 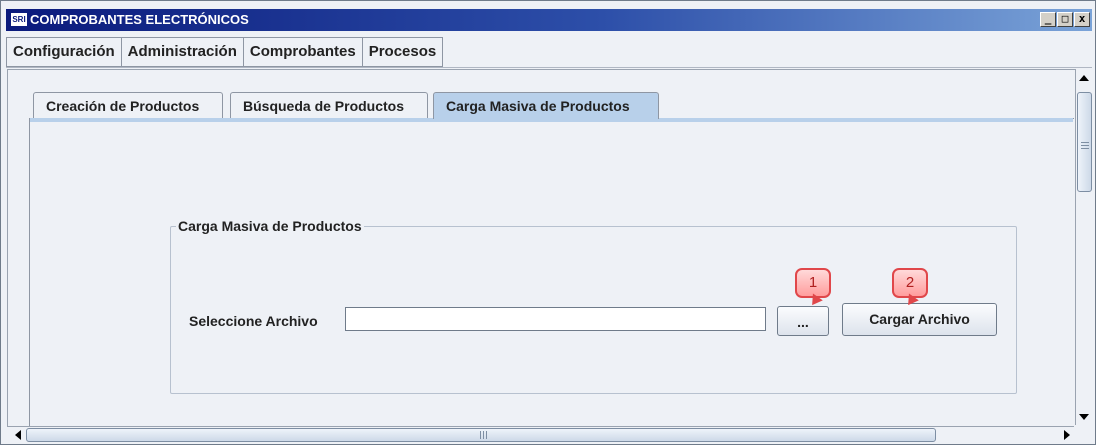 I want to click on vertical-thumb-grip-icon, so click(x=1085, y=142).